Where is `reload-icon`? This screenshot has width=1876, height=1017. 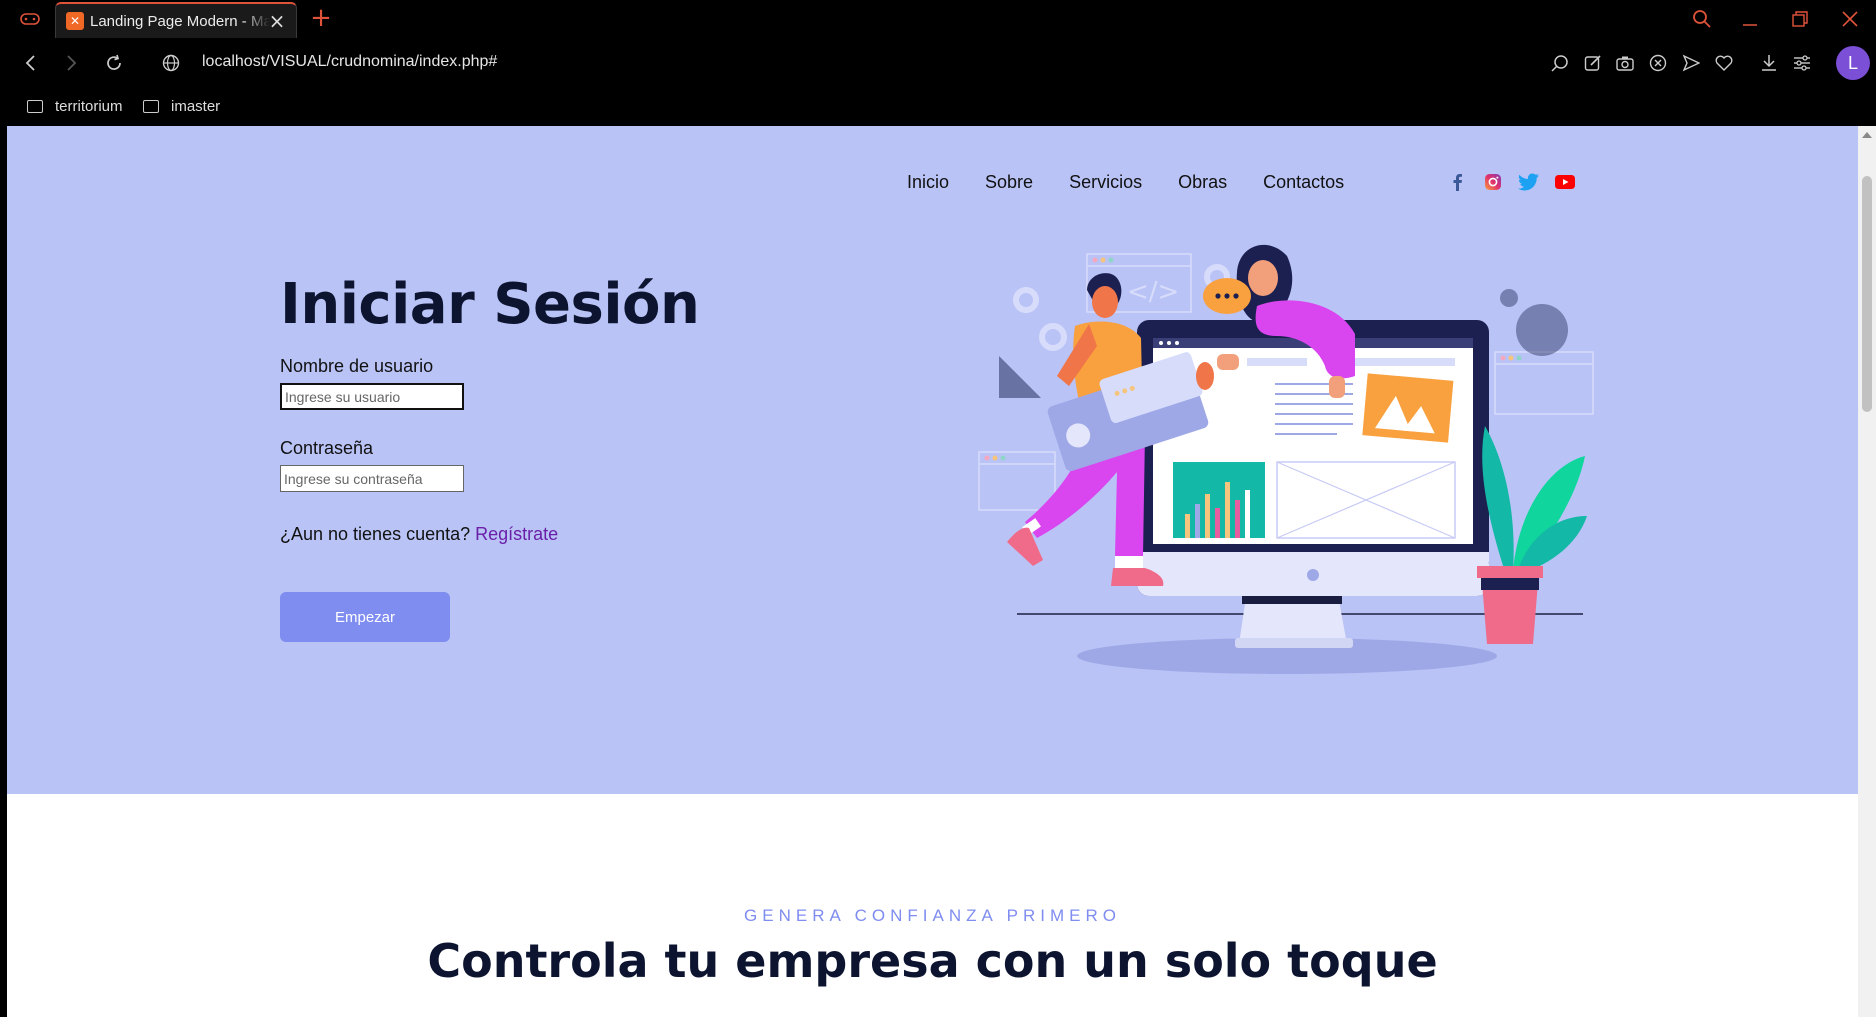 reload-icon is located at coordinates (114, 63).